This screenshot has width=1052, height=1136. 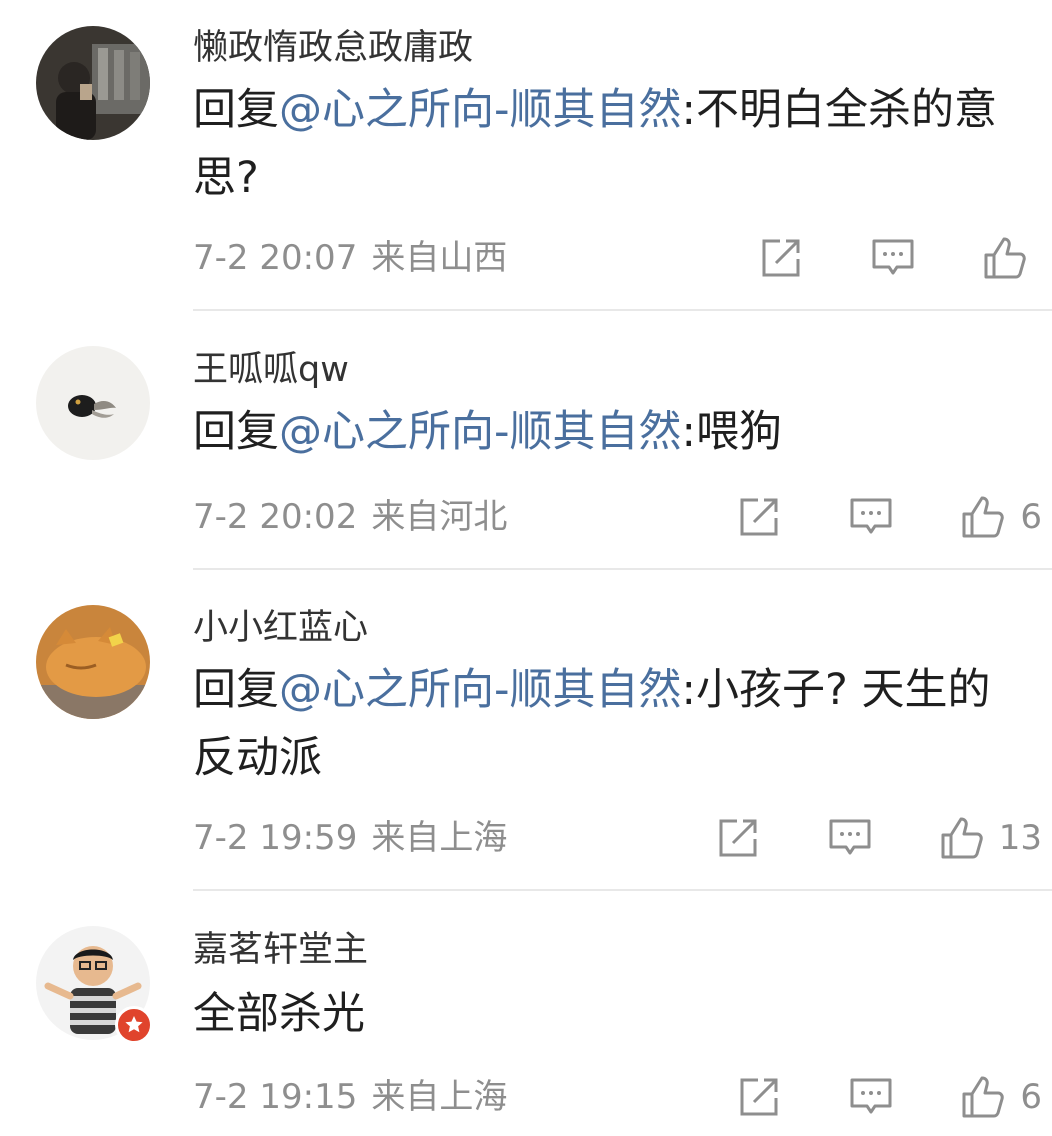 What do you see at coordinates (280, 628) in the screenshot?
I see `username: 小小红蓝心` at bounding box center [280, 628].